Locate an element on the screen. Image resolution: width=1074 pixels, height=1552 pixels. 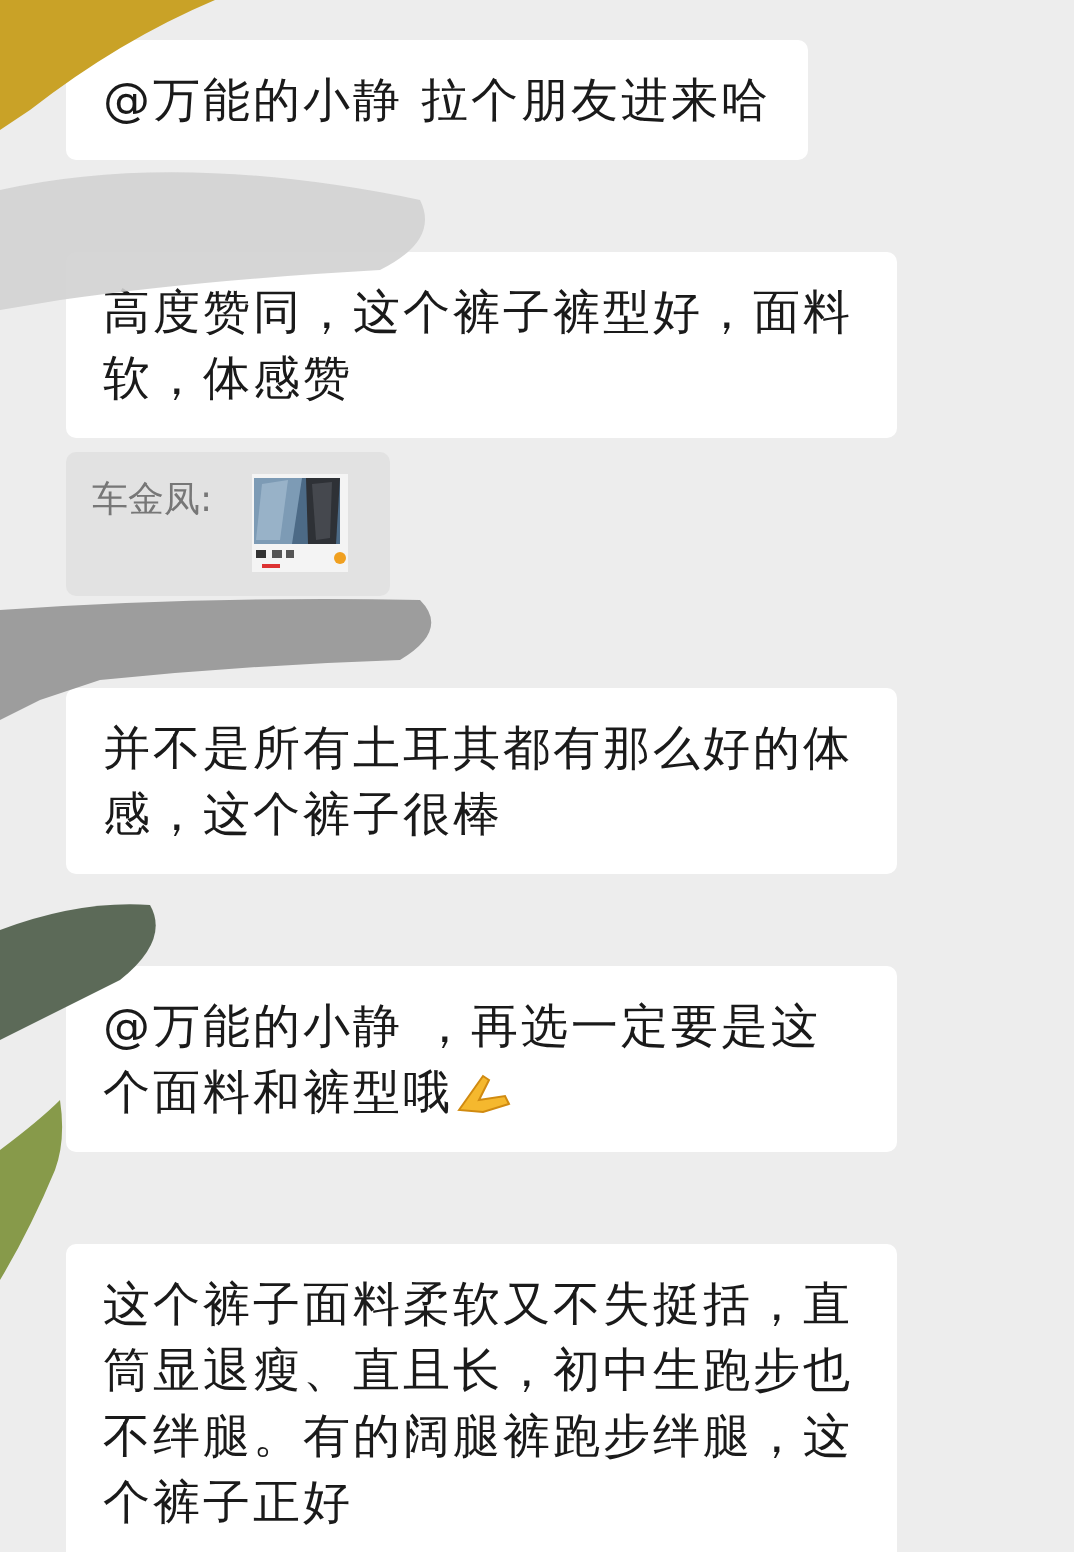
message-bubble: 高度赞同，这个裤子裤型好，面料软，体感赞 is located at coordinates (481, 345).